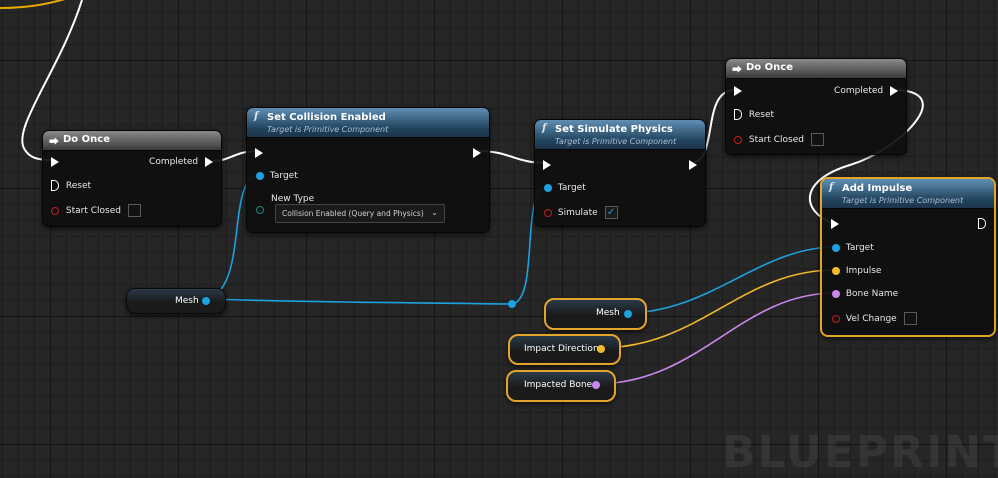 This screenshot has width=998, height=478. I want to click on new-type-value: Collision Enabled (Query and Physics), so click(353, 213).